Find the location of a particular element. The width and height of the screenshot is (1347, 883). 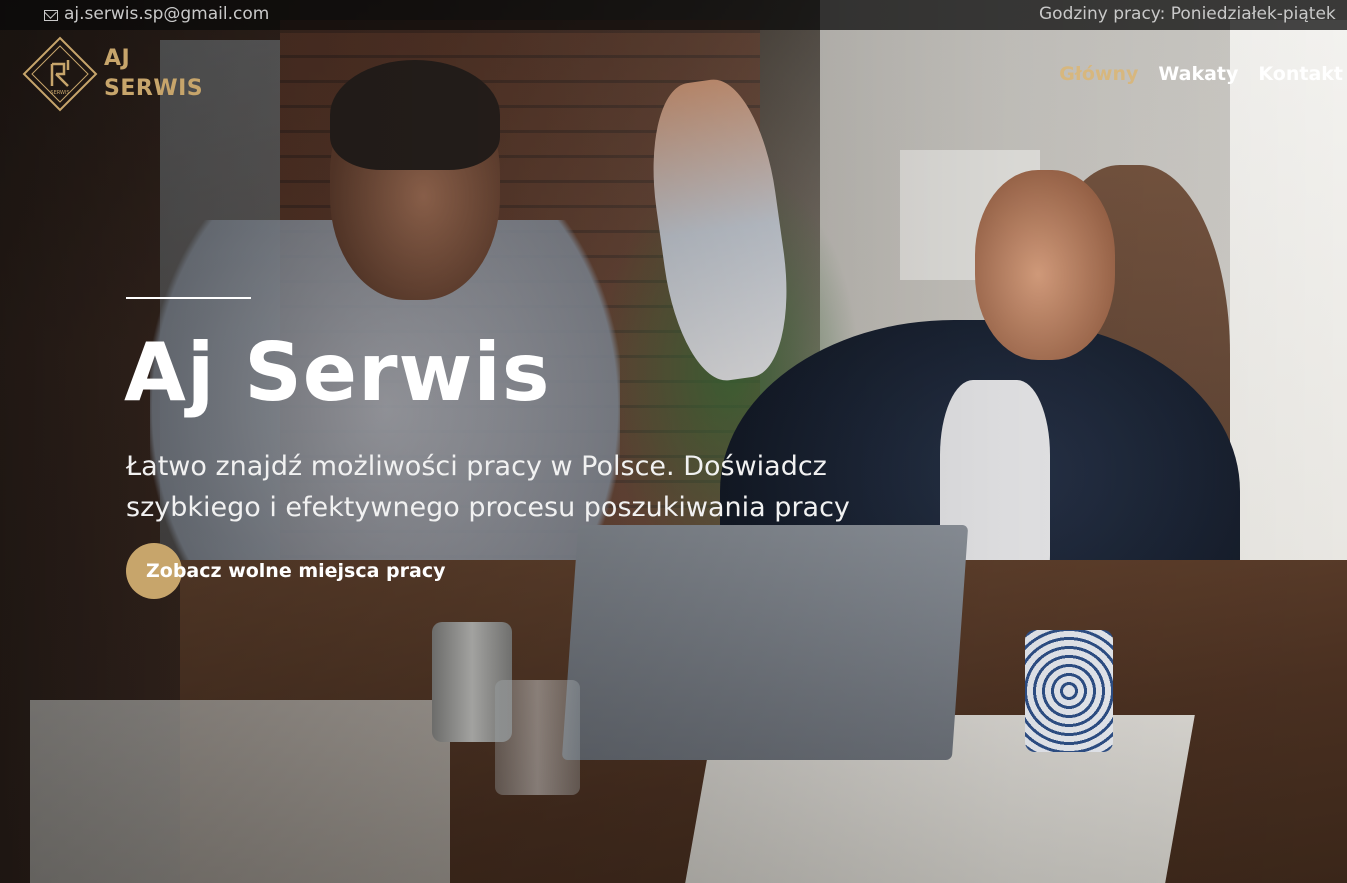

main-nav: Główny Wakaty Kontakt is located at coordinates (1201, 74).